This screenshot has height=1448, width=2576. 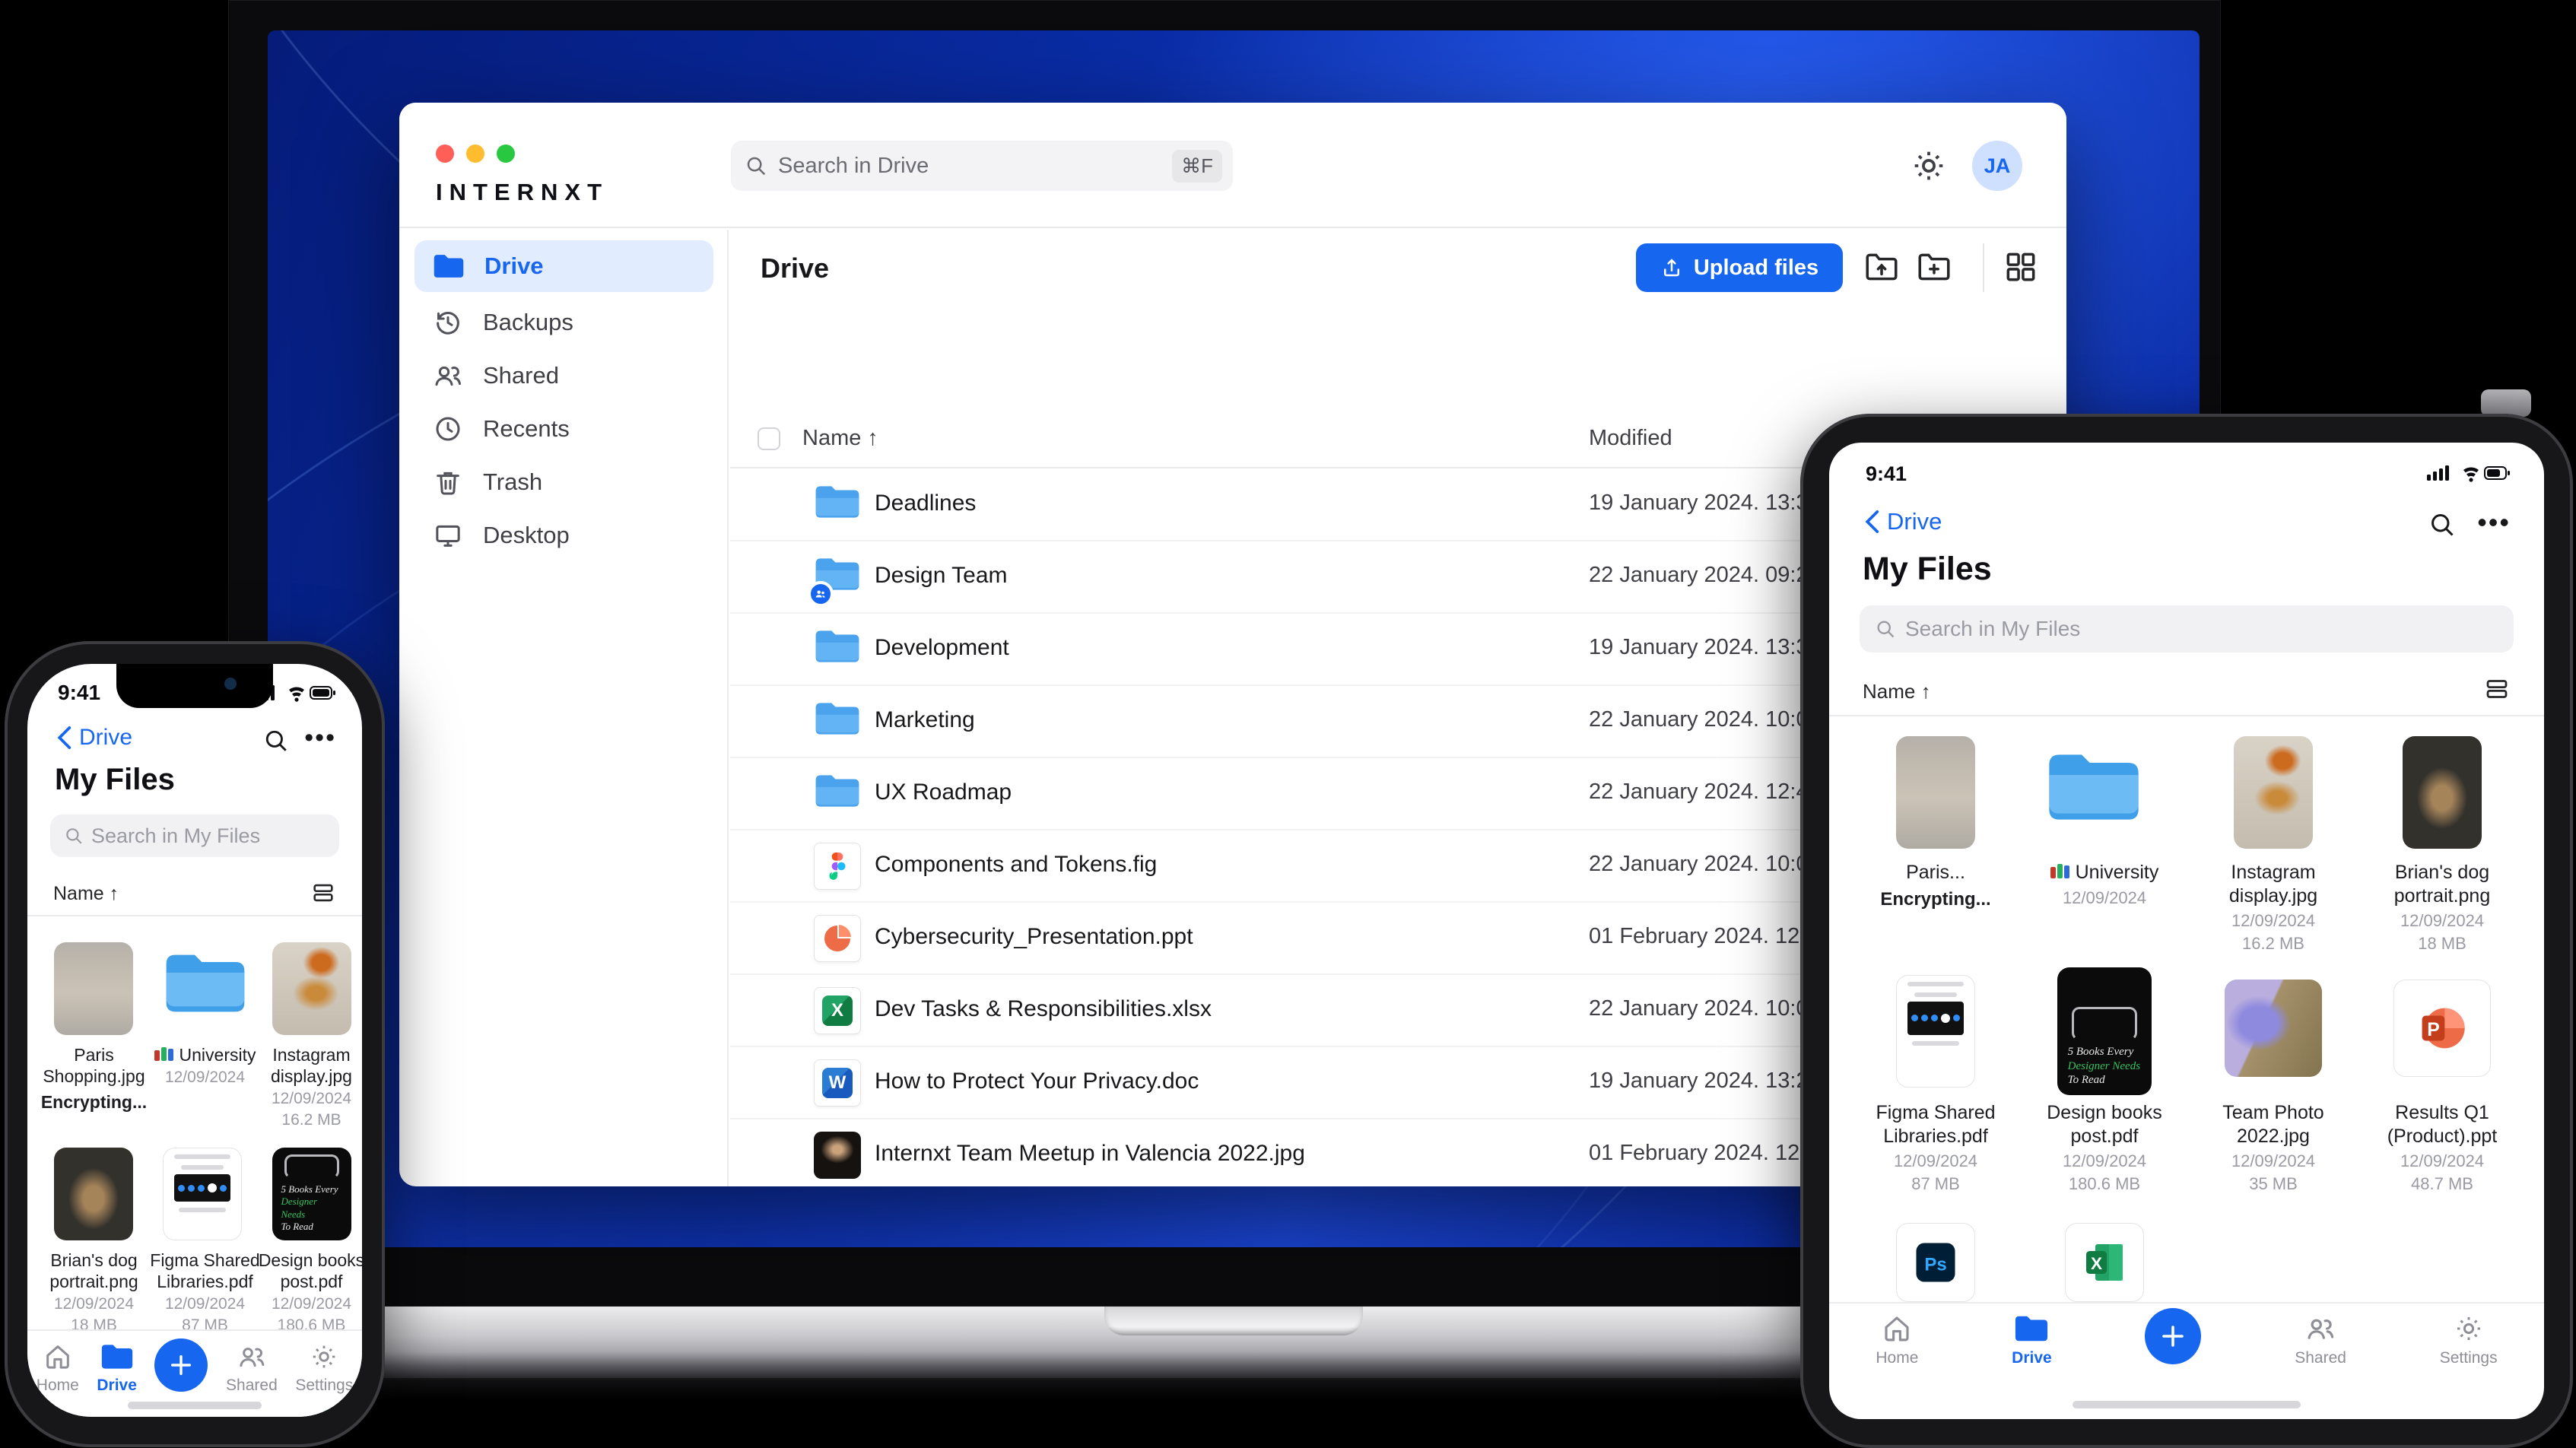 What do you see at coordinates (564, 322) in the screenshot?
I see `sidebar-item-backups: Backups` at bounding box center [564, 322].